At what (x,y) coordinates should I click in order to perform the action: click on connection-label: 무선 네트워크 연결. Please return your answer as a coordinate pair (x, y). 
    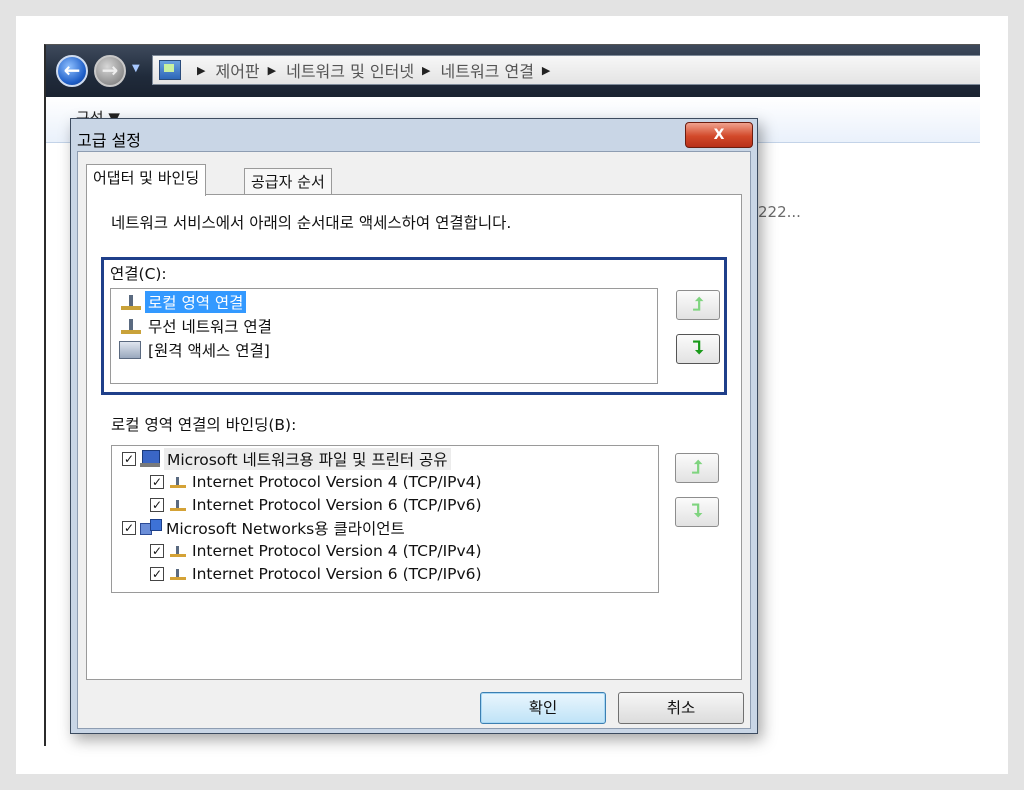
    Looking at the image, I should click on (210, 327).